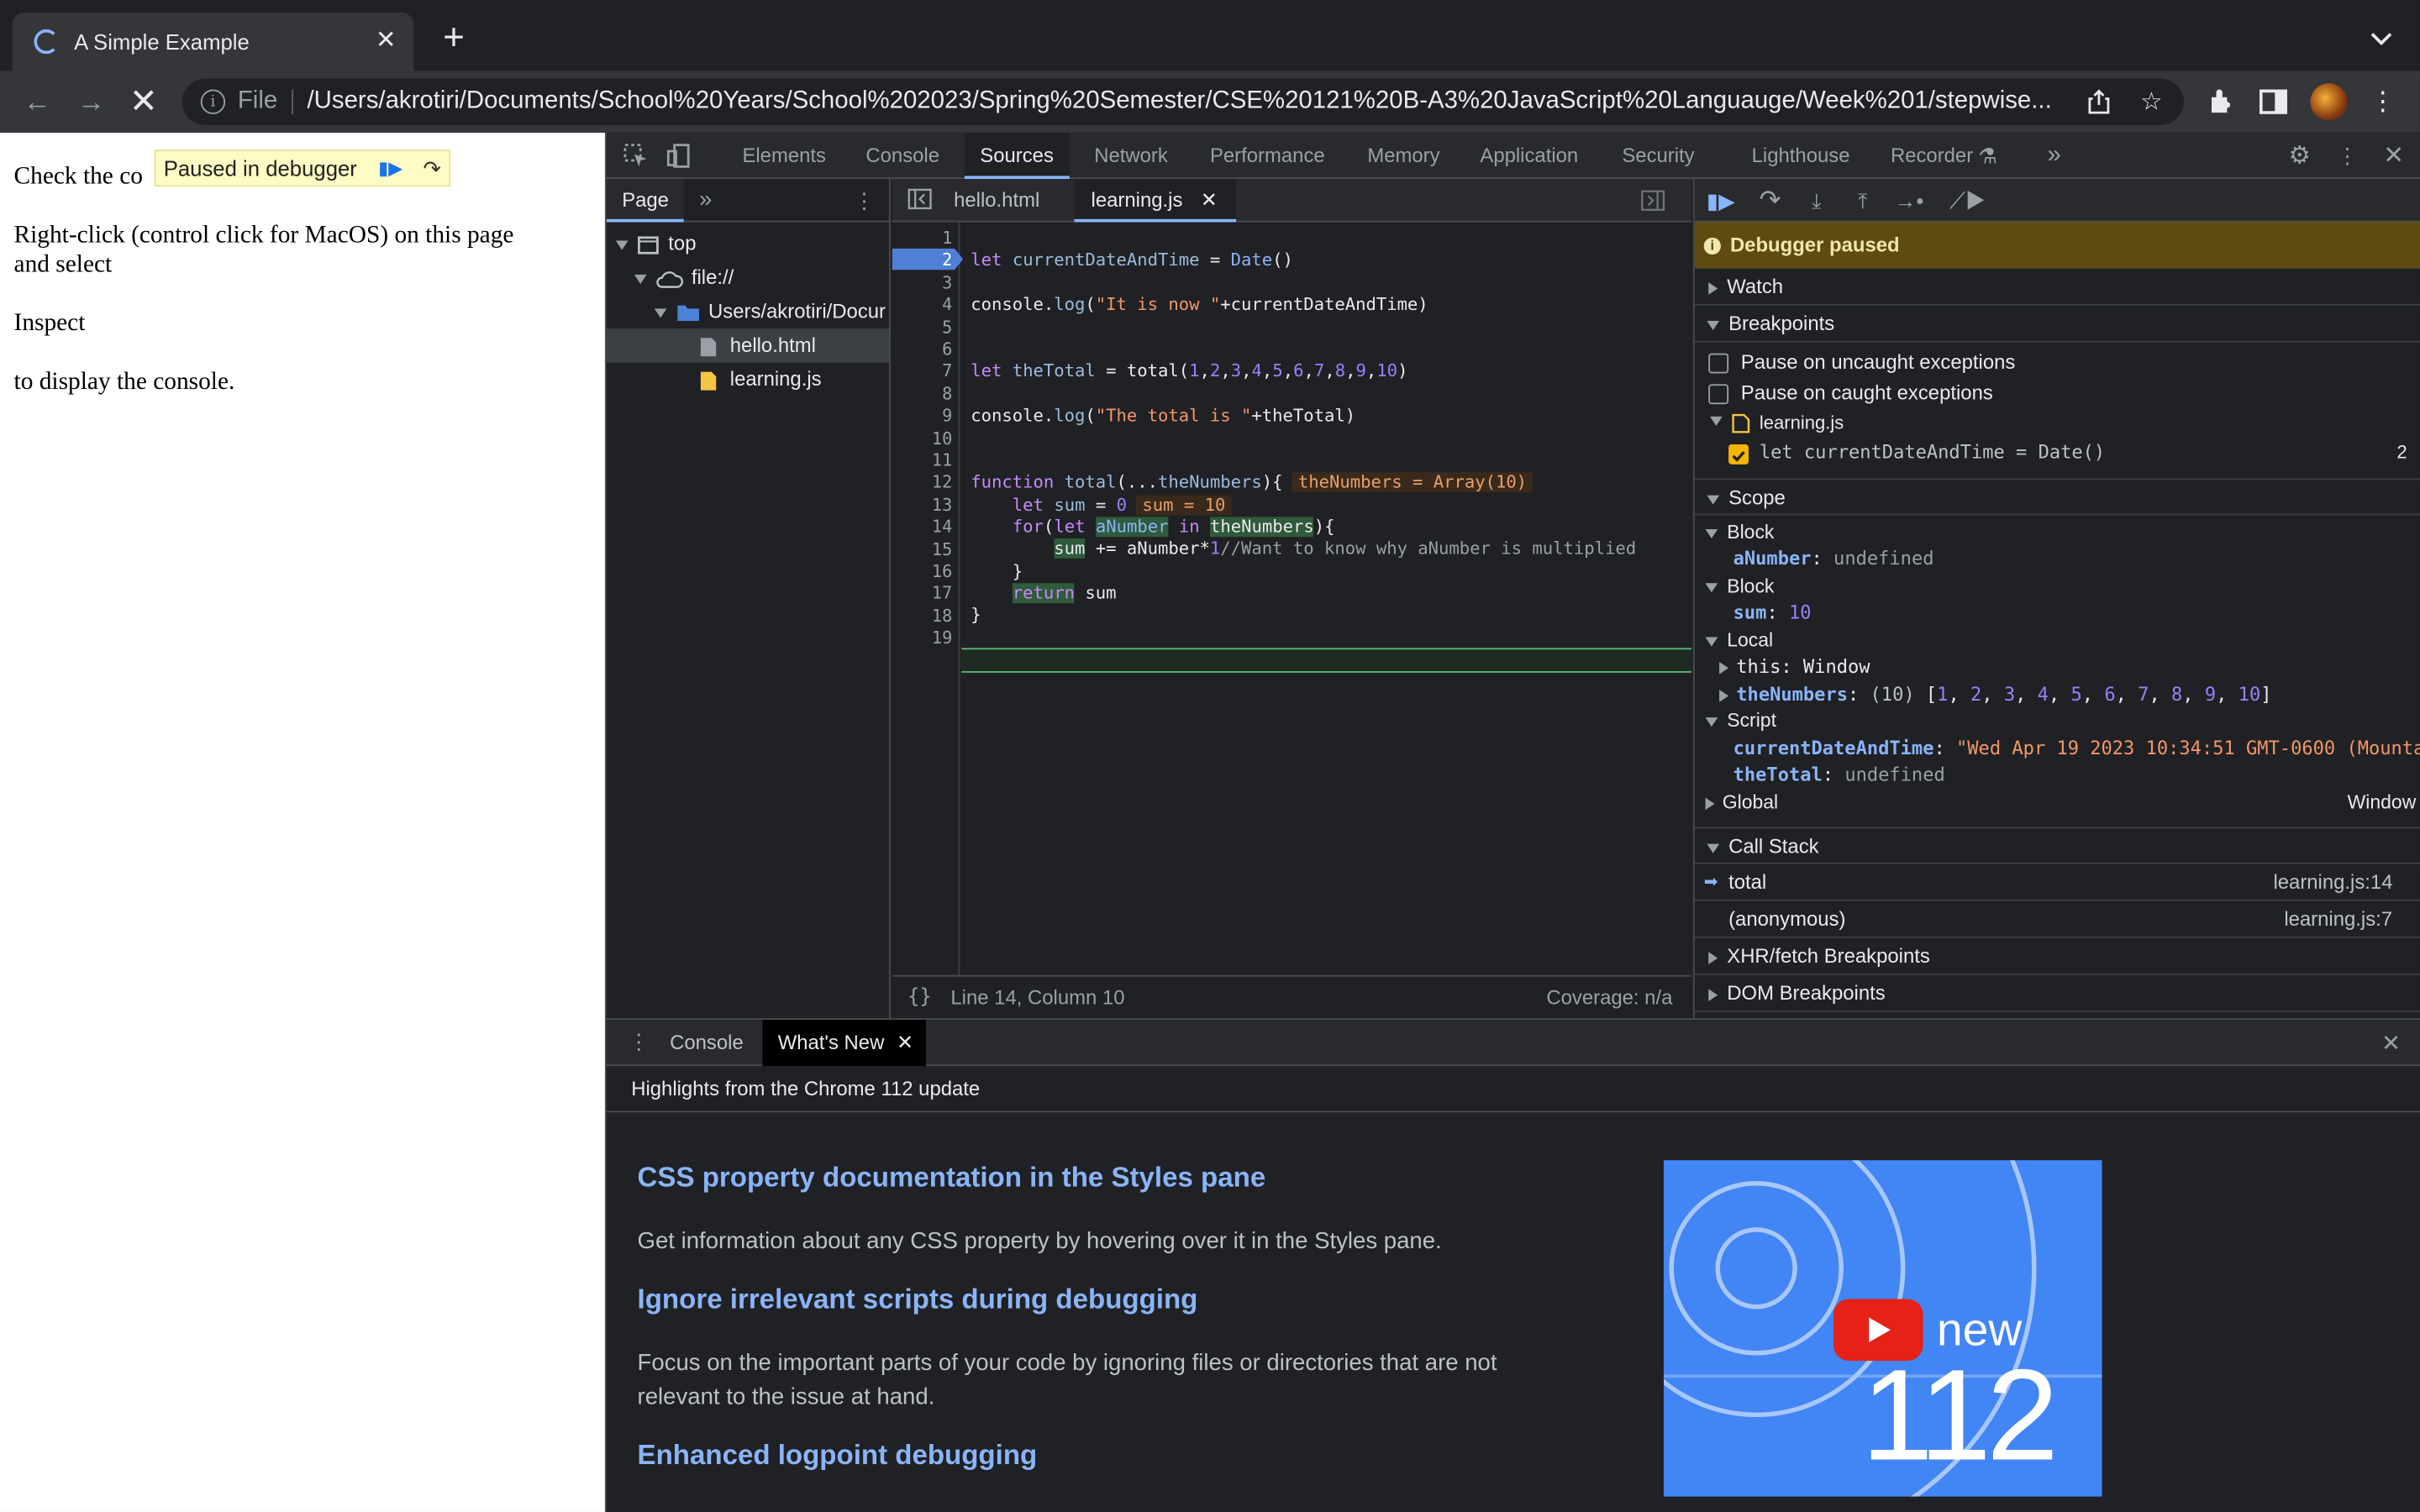 This screenshot has width=2420, height=1512. I want to click on tree-item-learning-js: learning.js, so click(761, 379).